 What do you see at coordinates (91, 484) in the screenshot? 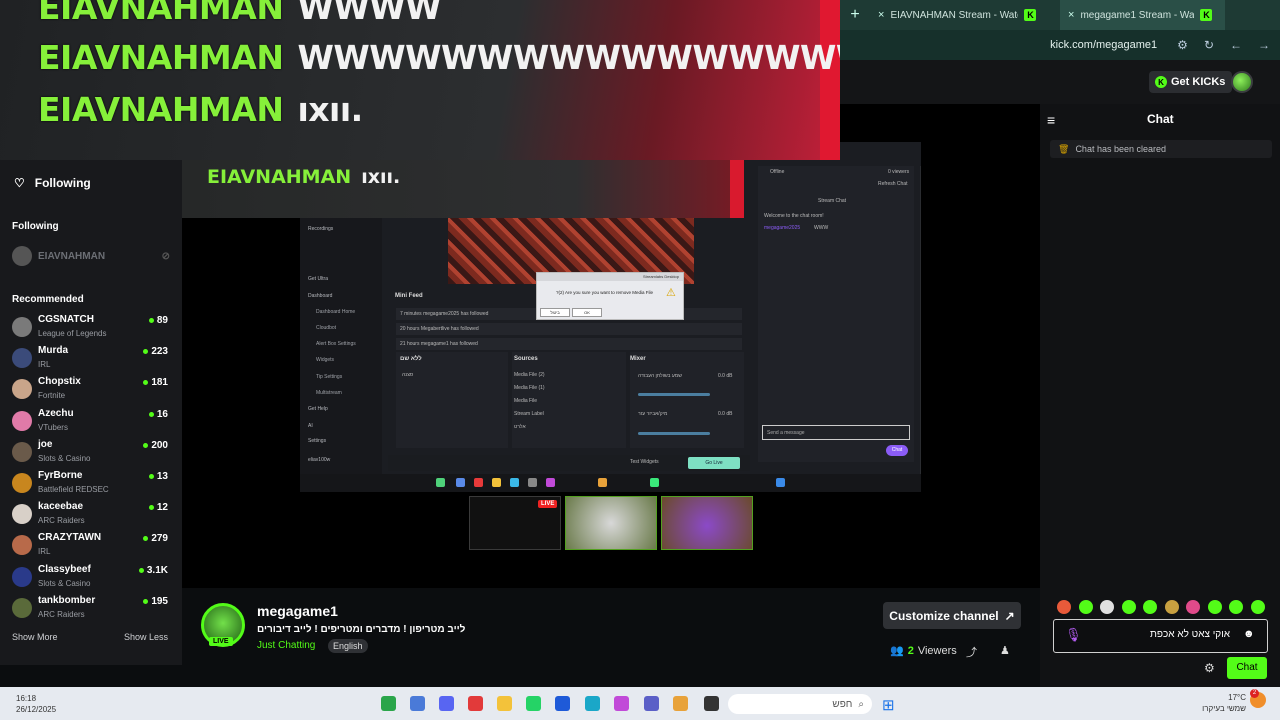
I see `recommended-channel: FyrBorne Battlefield REDSEC 13` at bounding box center [91, 484].